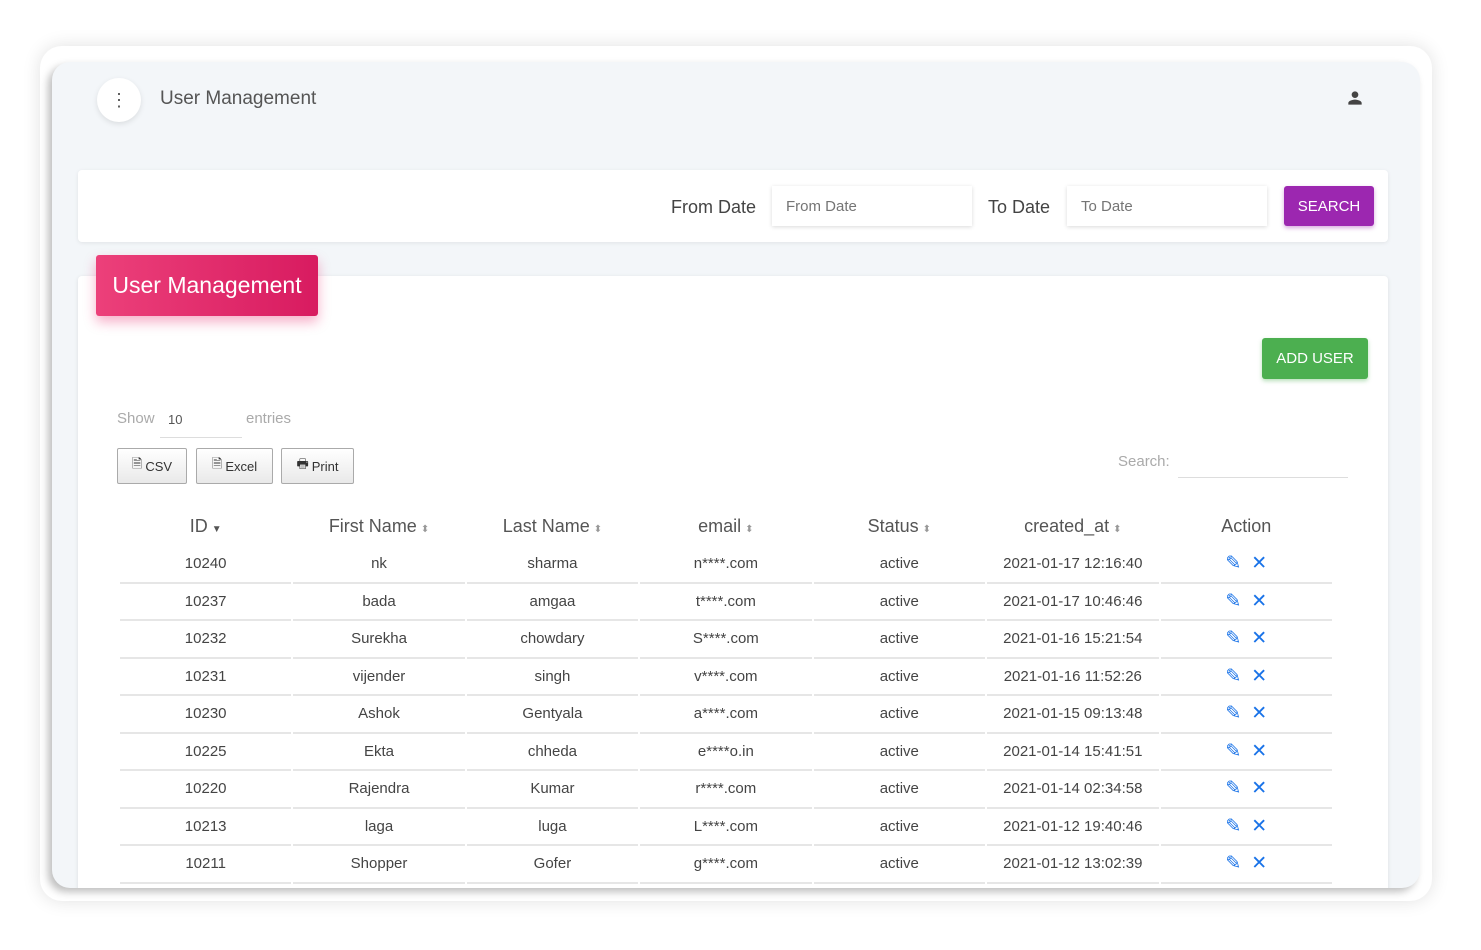  What do you see at coordinates (1246, 525) in the screenshot?
I see `column-header-label: Action` at bounding box center [1246, 525].